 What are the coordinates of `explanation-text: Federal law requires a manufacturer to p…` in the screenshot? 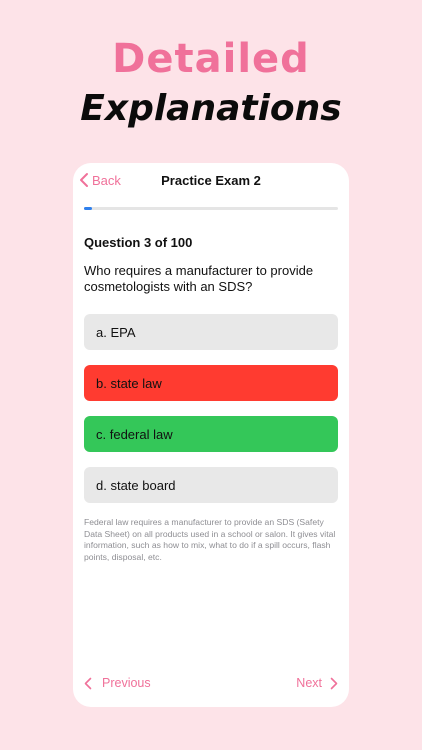 It's located at (210, 539).